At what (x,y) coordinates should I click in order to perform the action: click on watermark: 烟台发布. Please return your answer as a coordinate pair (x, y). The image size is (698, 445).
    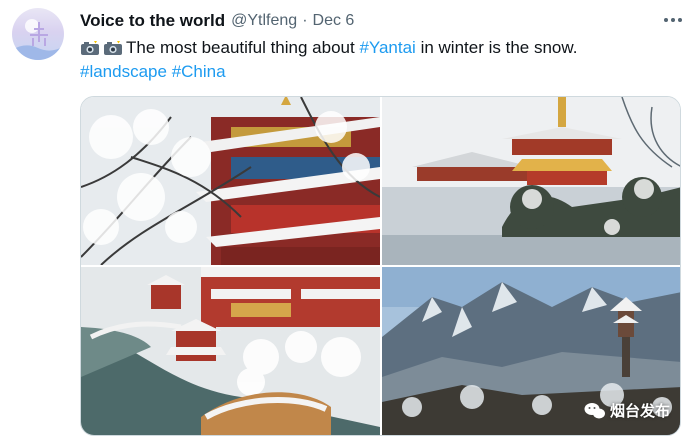
    Looking at the image, I should click on (627, 410).